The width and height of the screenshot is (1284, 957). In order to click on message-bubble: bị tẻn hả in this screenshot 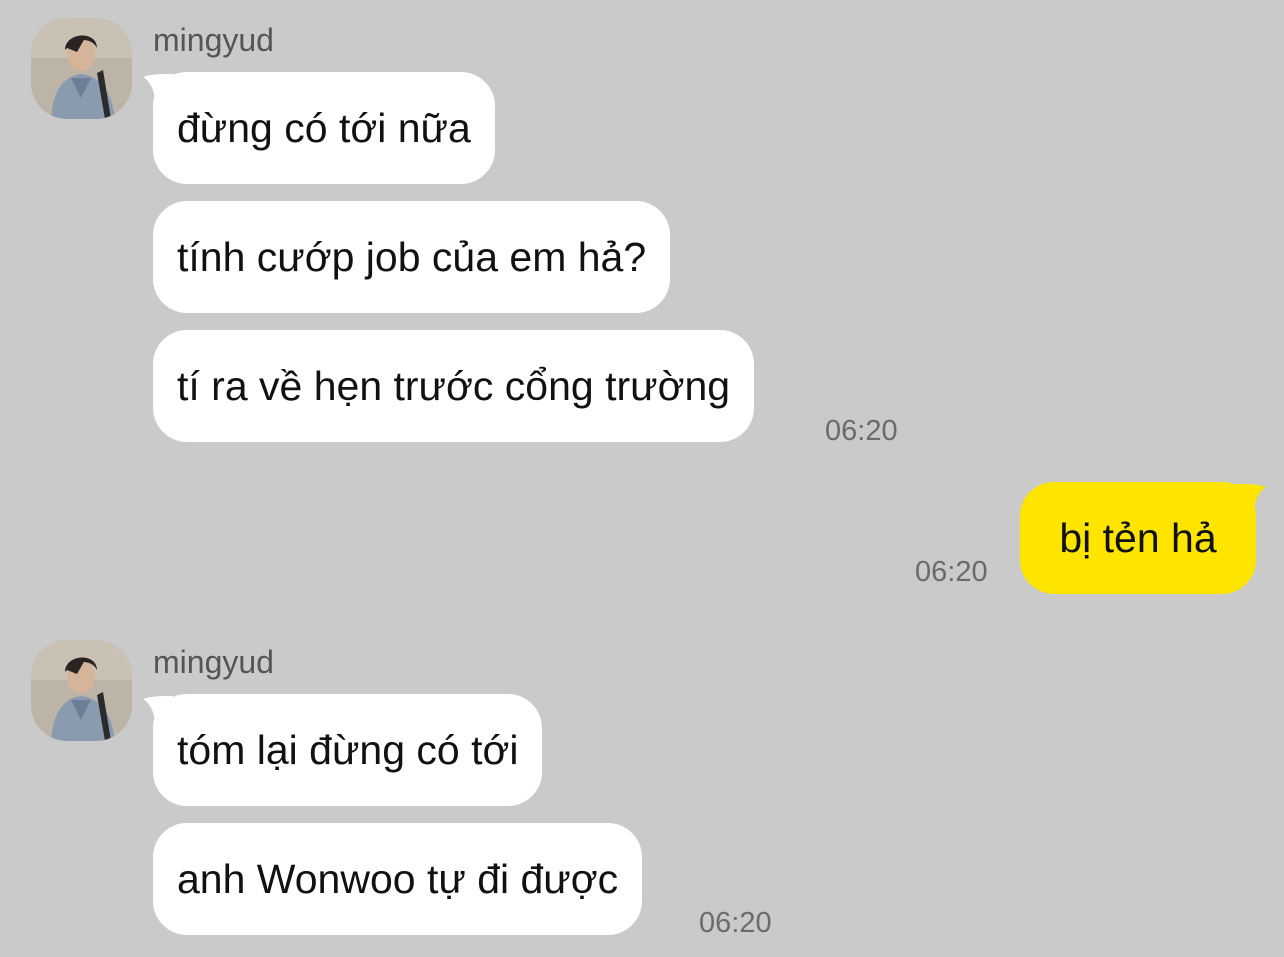, I will do `click(1138, 538)`.